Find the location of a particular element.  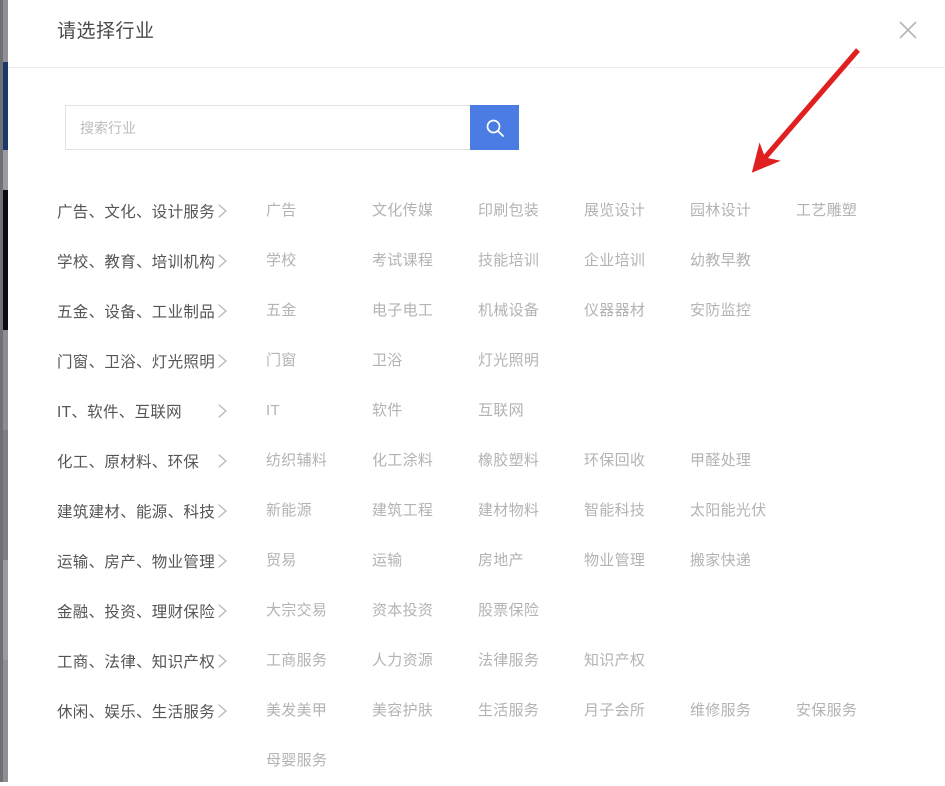

sub-item: 纺织辅料 is located at coordinates (319, 461).